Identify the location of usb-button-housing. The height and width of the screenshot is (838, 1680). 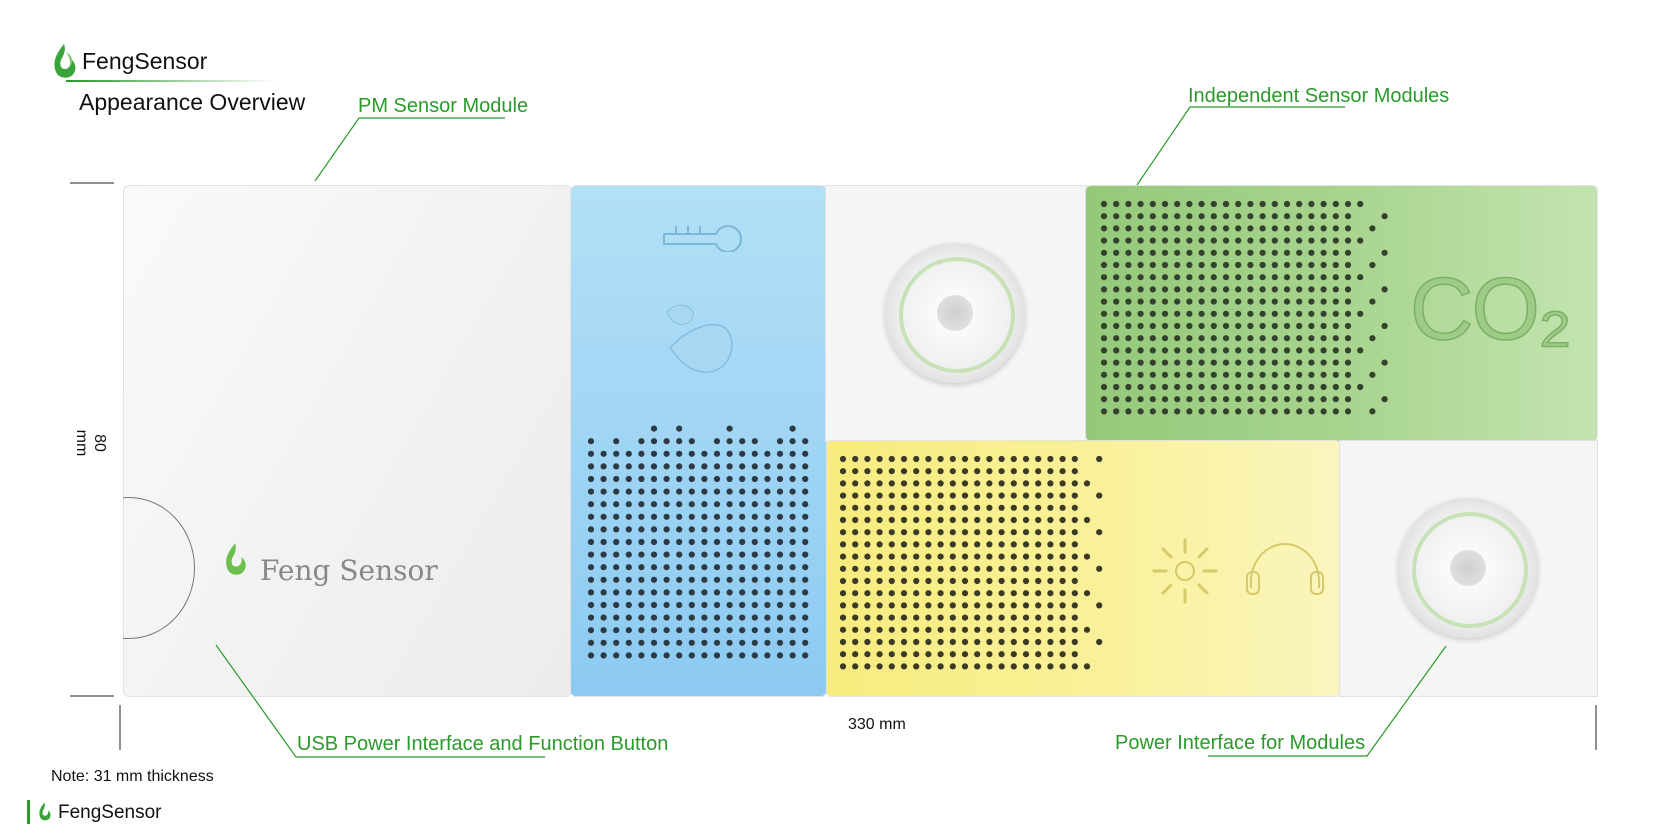
(159, 568).